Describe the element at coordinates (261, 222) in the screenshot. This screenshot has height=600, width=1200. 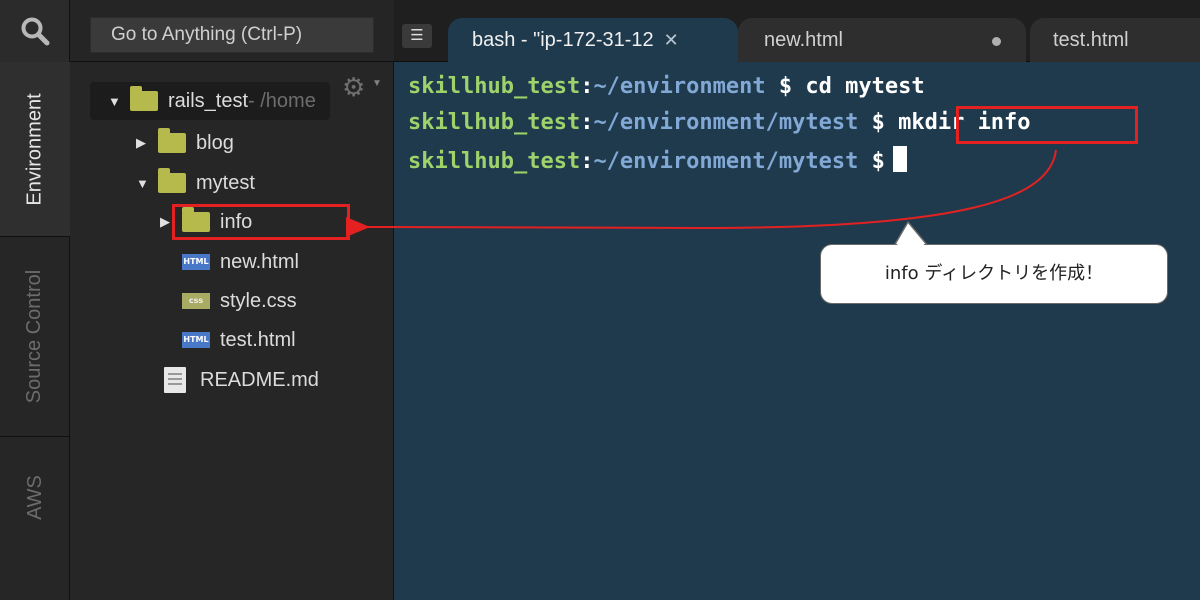
I see `highlight-box-info` at that location.